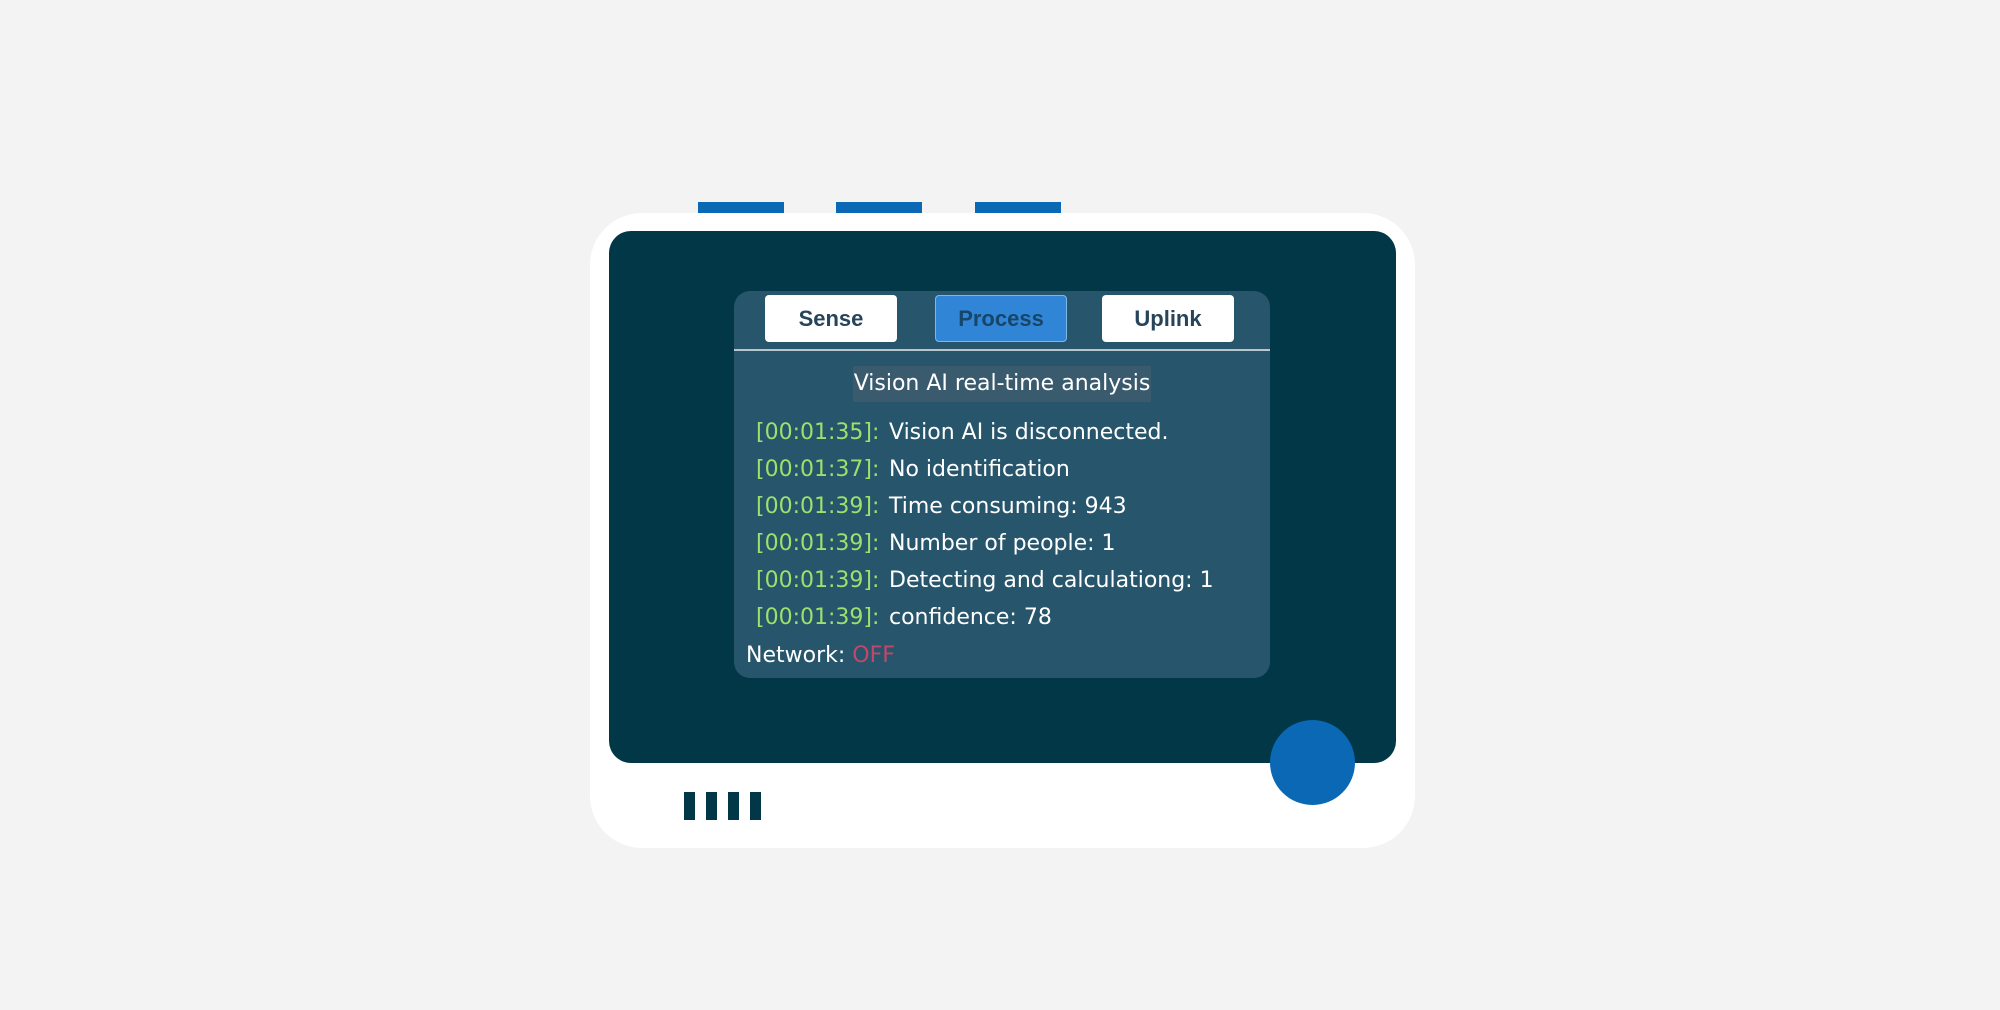 This screenshot has height=1010, width=2000. I want to click on log-entry: [00:01:39]: Number of people: 1, so click(1006, 543).